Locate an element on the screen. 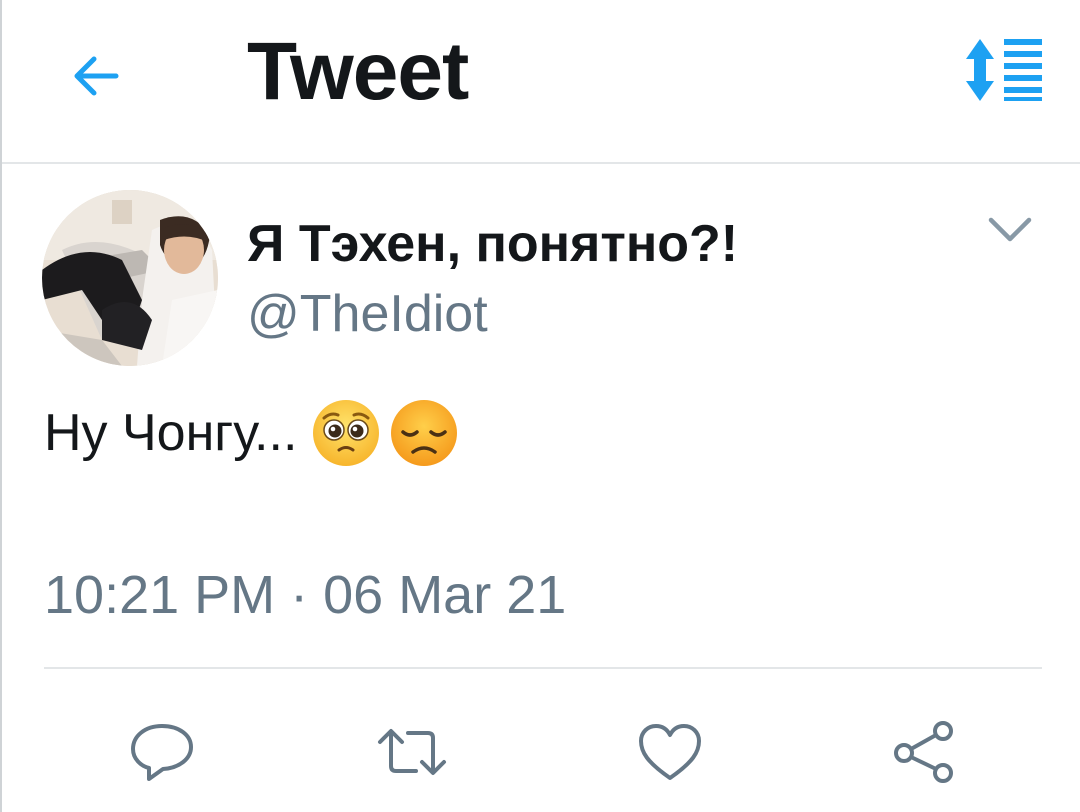  chevron-down-icon is located at coordinates (1010, 229).